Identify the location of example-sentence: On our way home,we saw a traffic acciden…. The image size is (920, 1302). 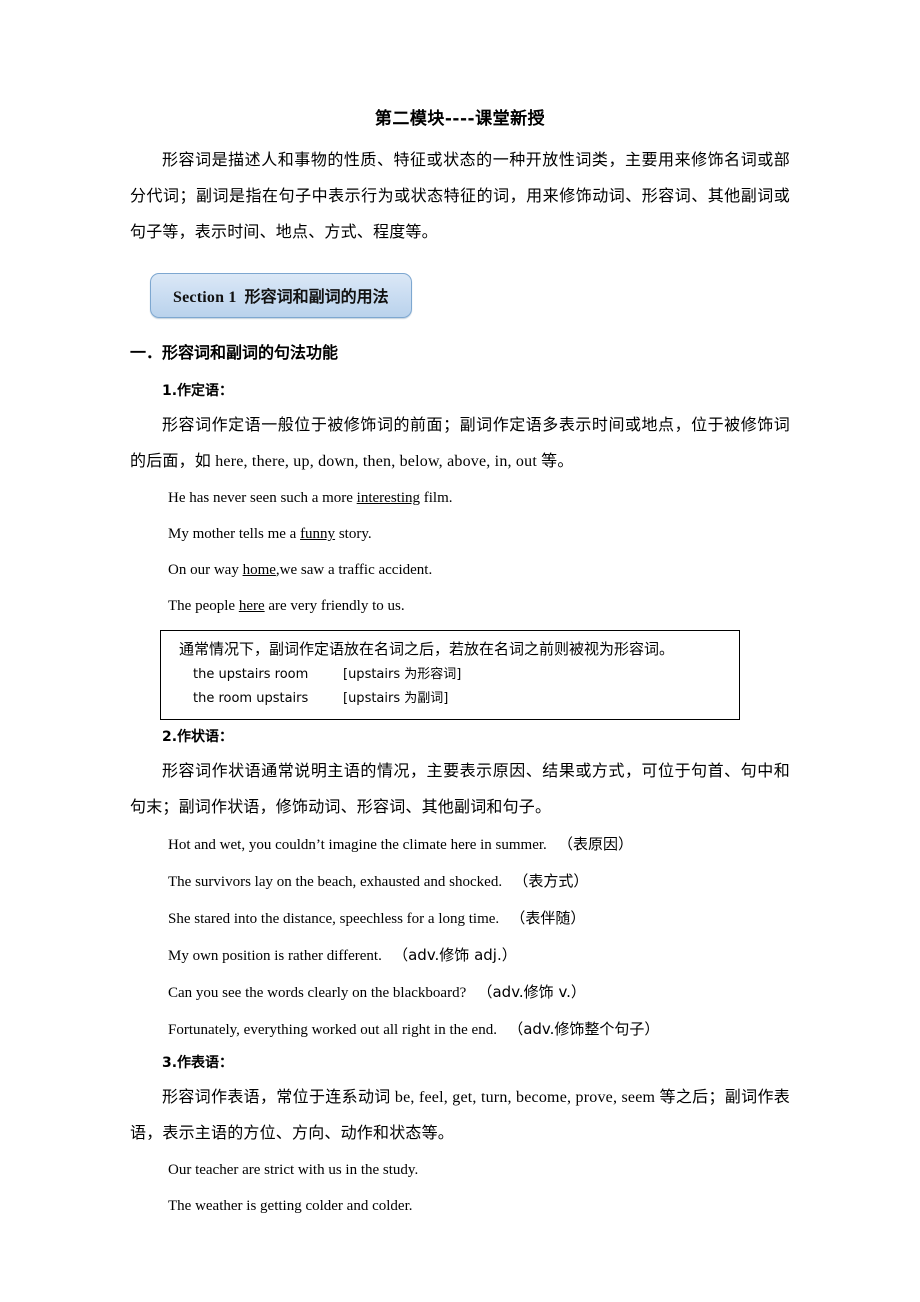
(460, 570).